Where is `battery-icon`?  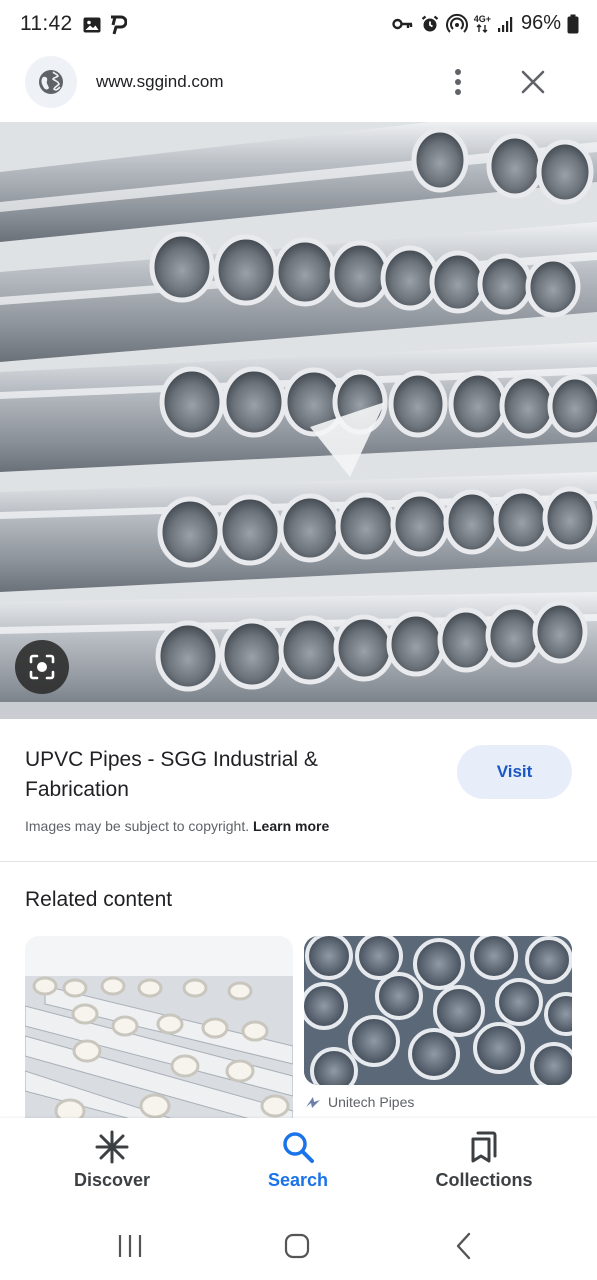
battery-icon is located at coordinates (573, 23).